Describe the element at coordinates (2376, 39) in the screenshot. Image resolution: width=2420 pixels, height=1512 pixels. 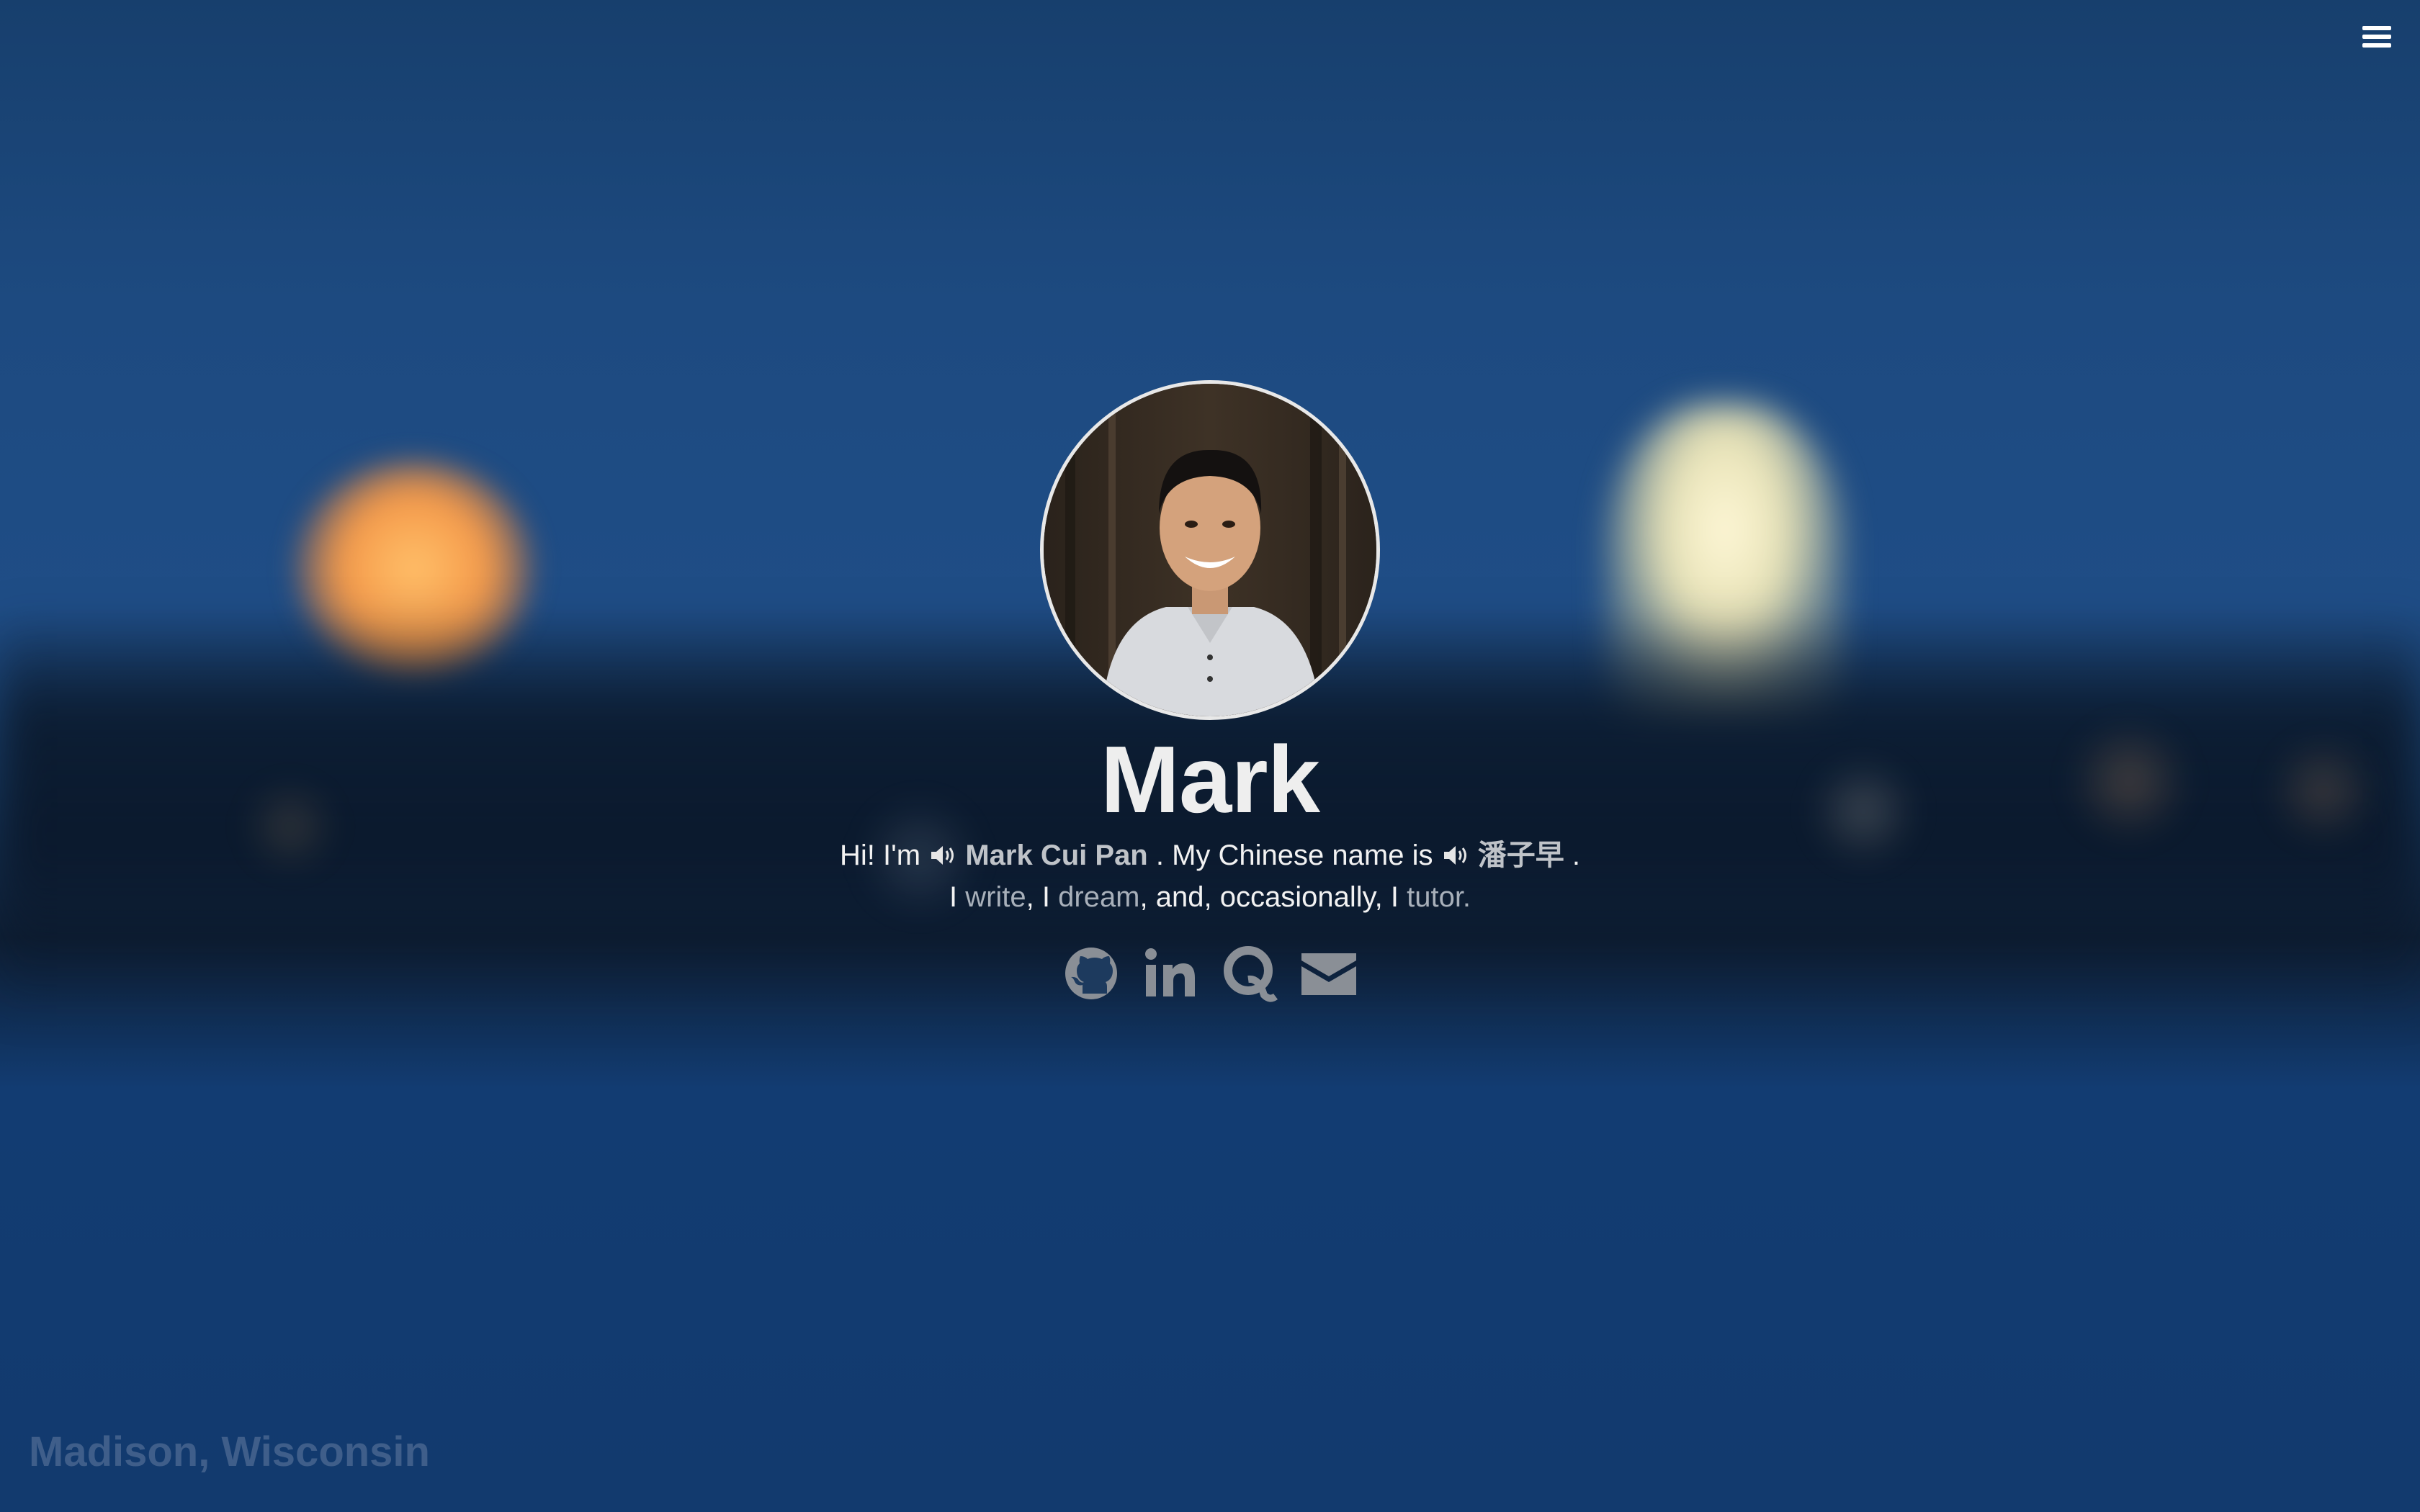
I see `menu-button` at that location.